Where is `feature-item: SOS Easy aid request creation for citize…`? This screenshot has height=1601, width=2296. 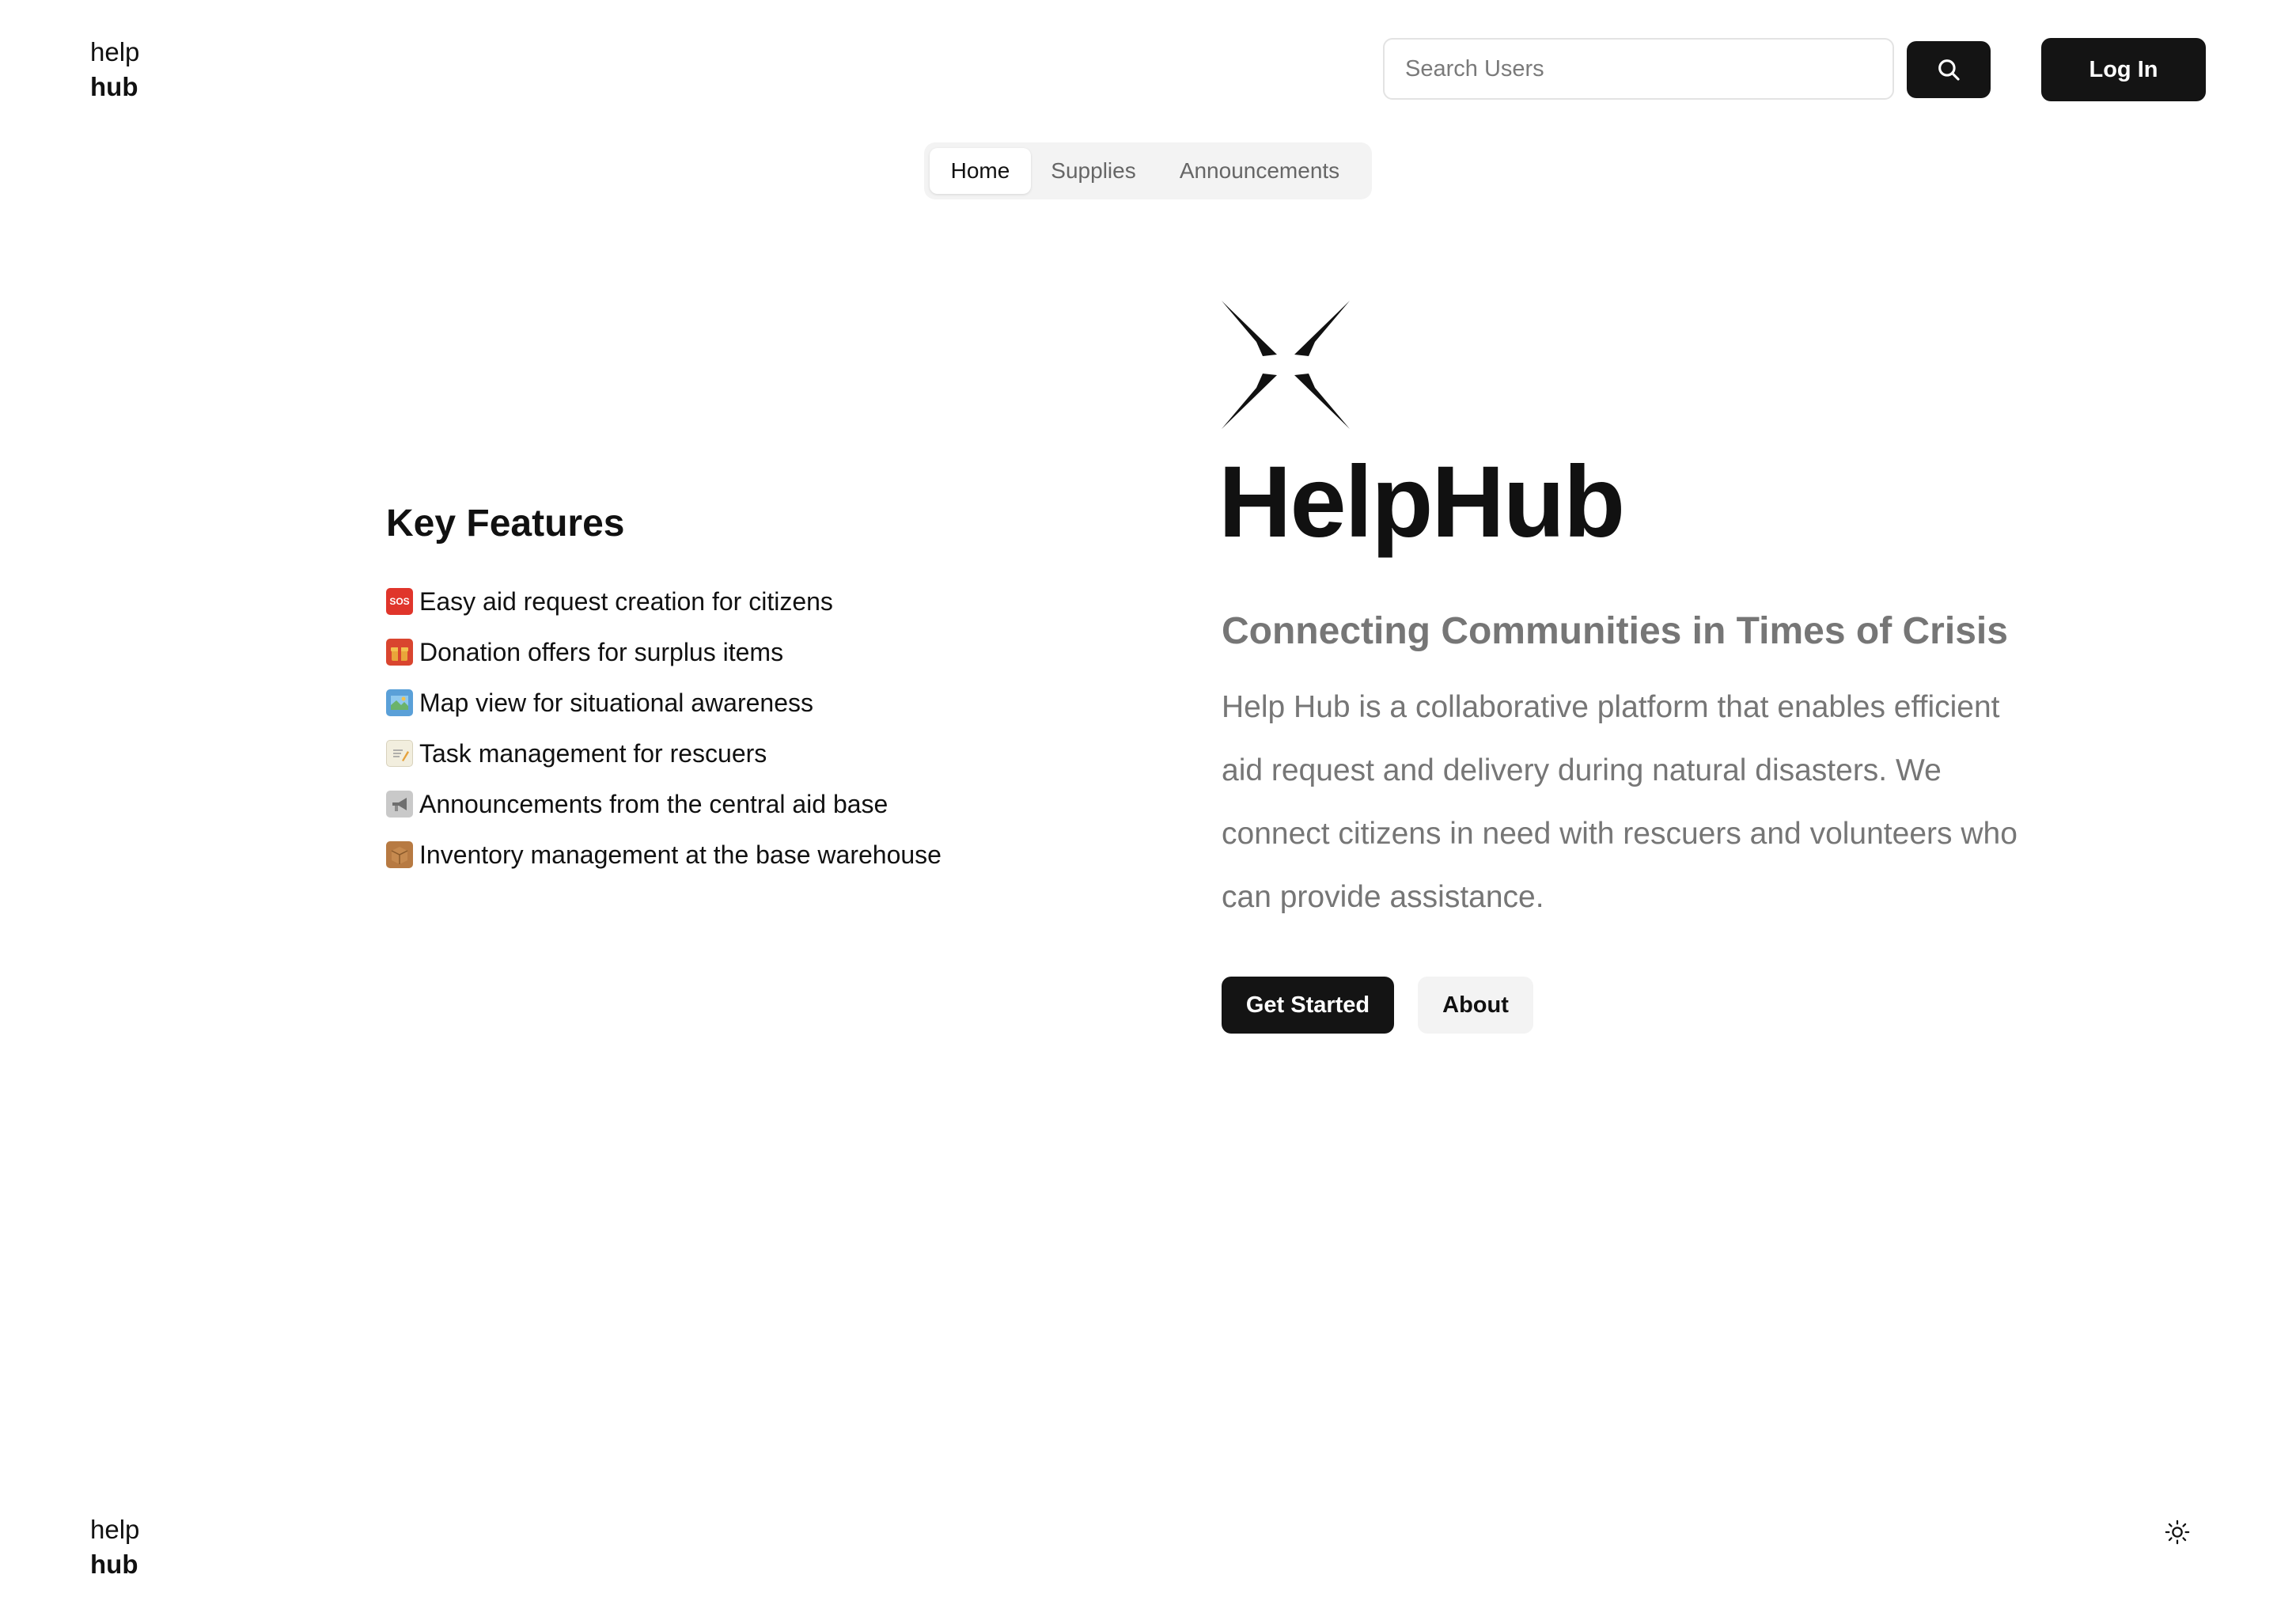 feature-item: SOS Easy aid request creation for citize… is located at coordinates (664, 602).